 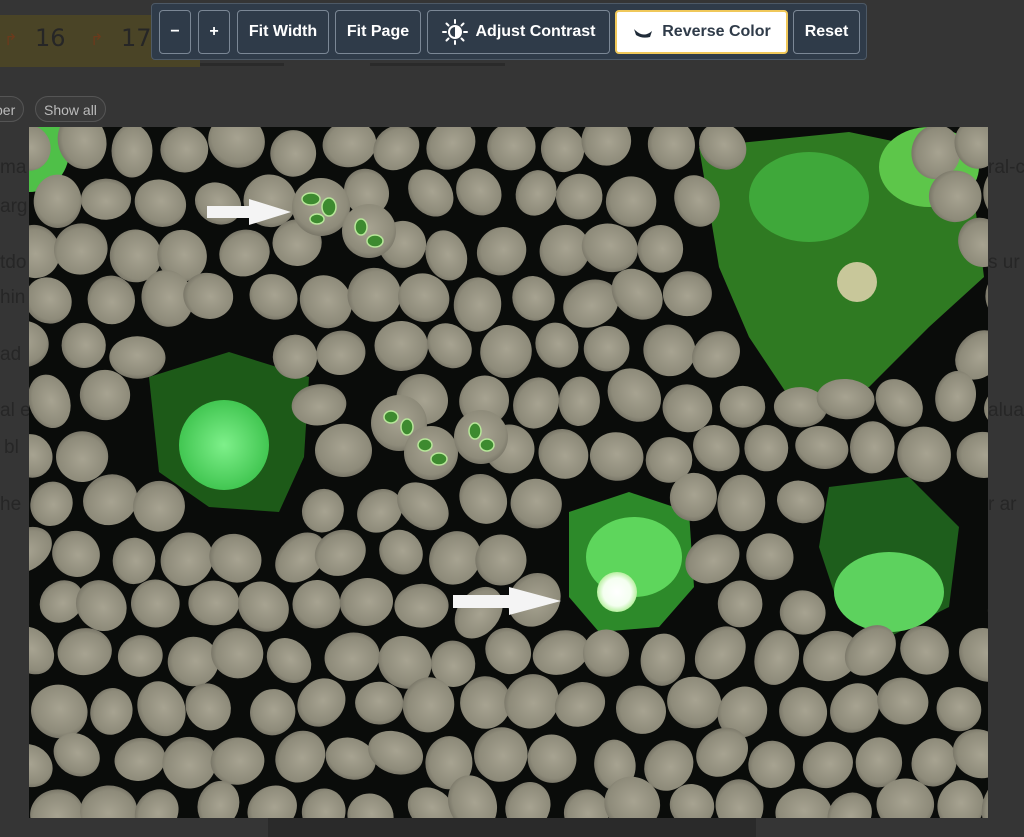 What do you see at coordinates (13, 262) in the screenshot?
I see `body-text-fragment: tdo` at bounding box center [13, 262].